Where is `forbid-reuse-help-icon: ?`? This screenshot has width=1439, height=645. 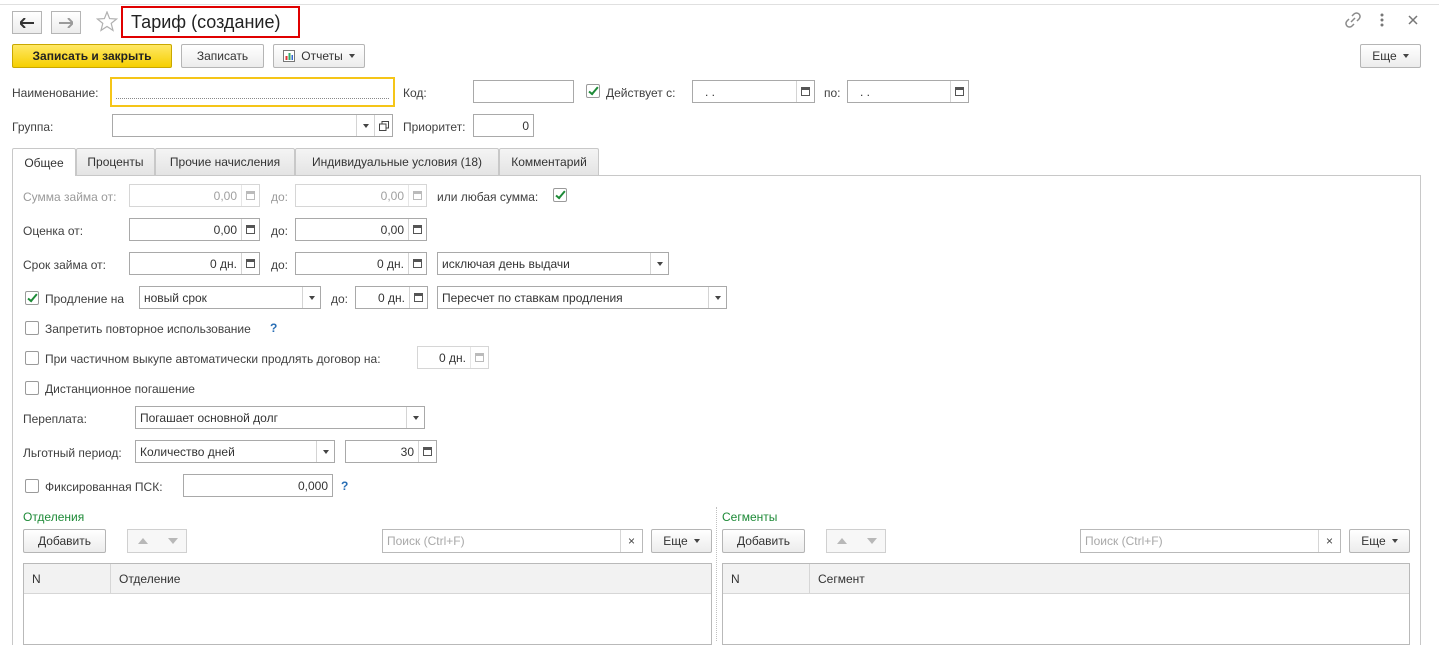
forbid-reuse-help-icon: ? is located at coordinates (273, 328).